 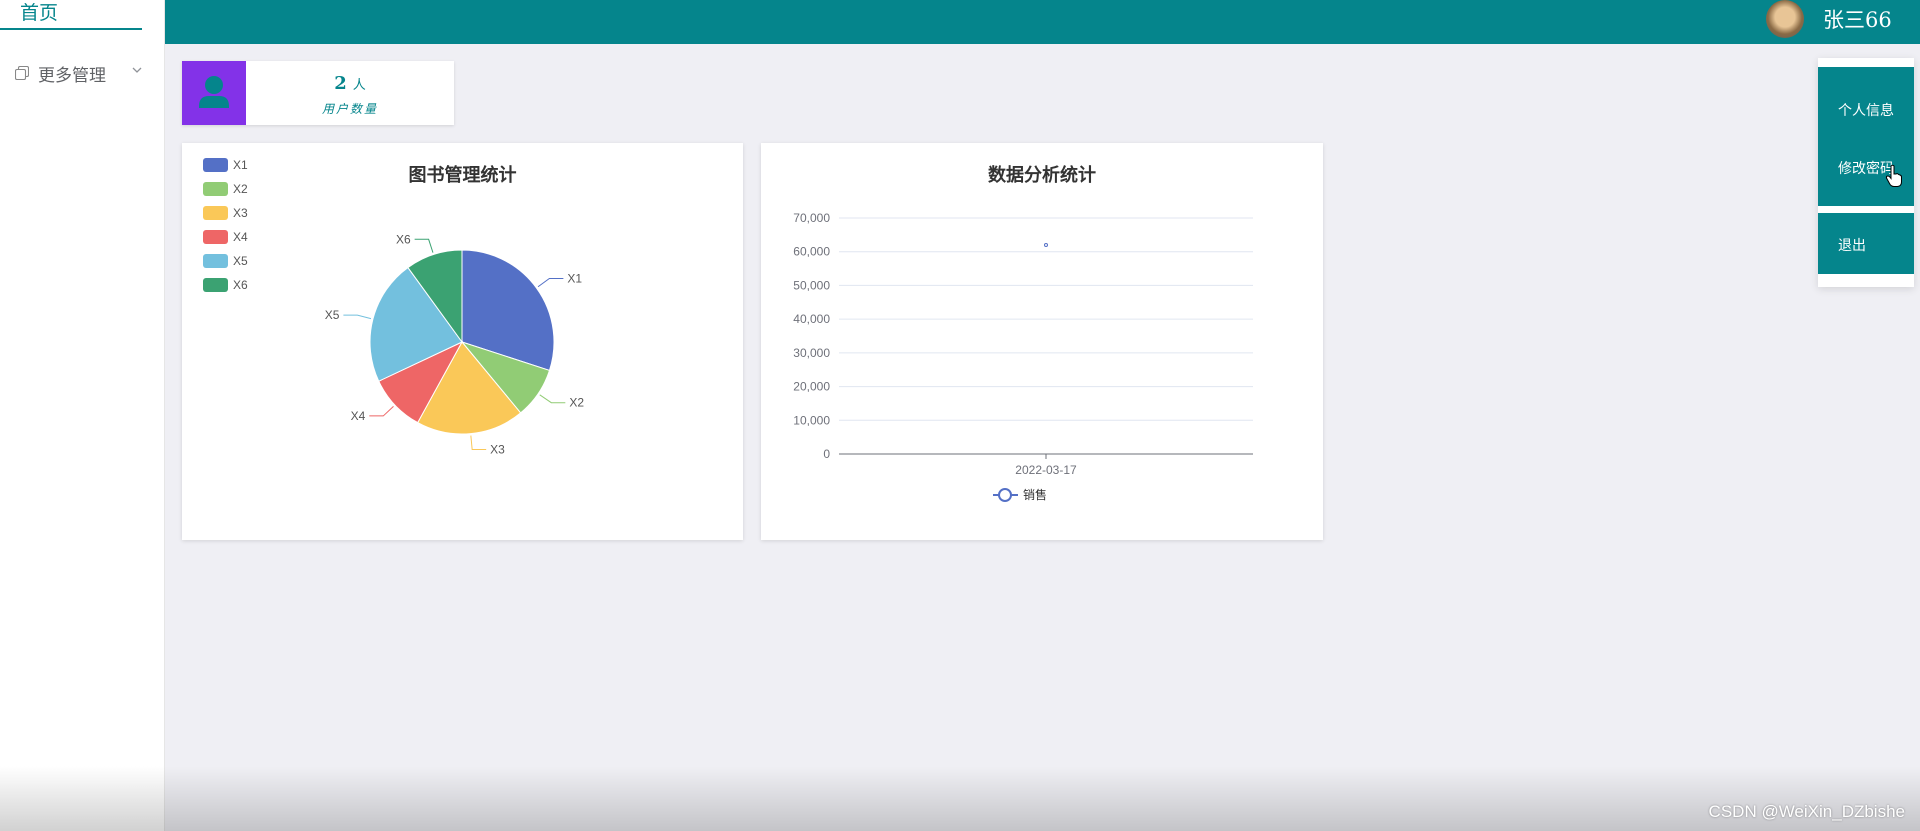 What do you see at coordinates (340, 83) in the screenshot?
I see `user-count-value: 2` at bounding box center [340, 83].